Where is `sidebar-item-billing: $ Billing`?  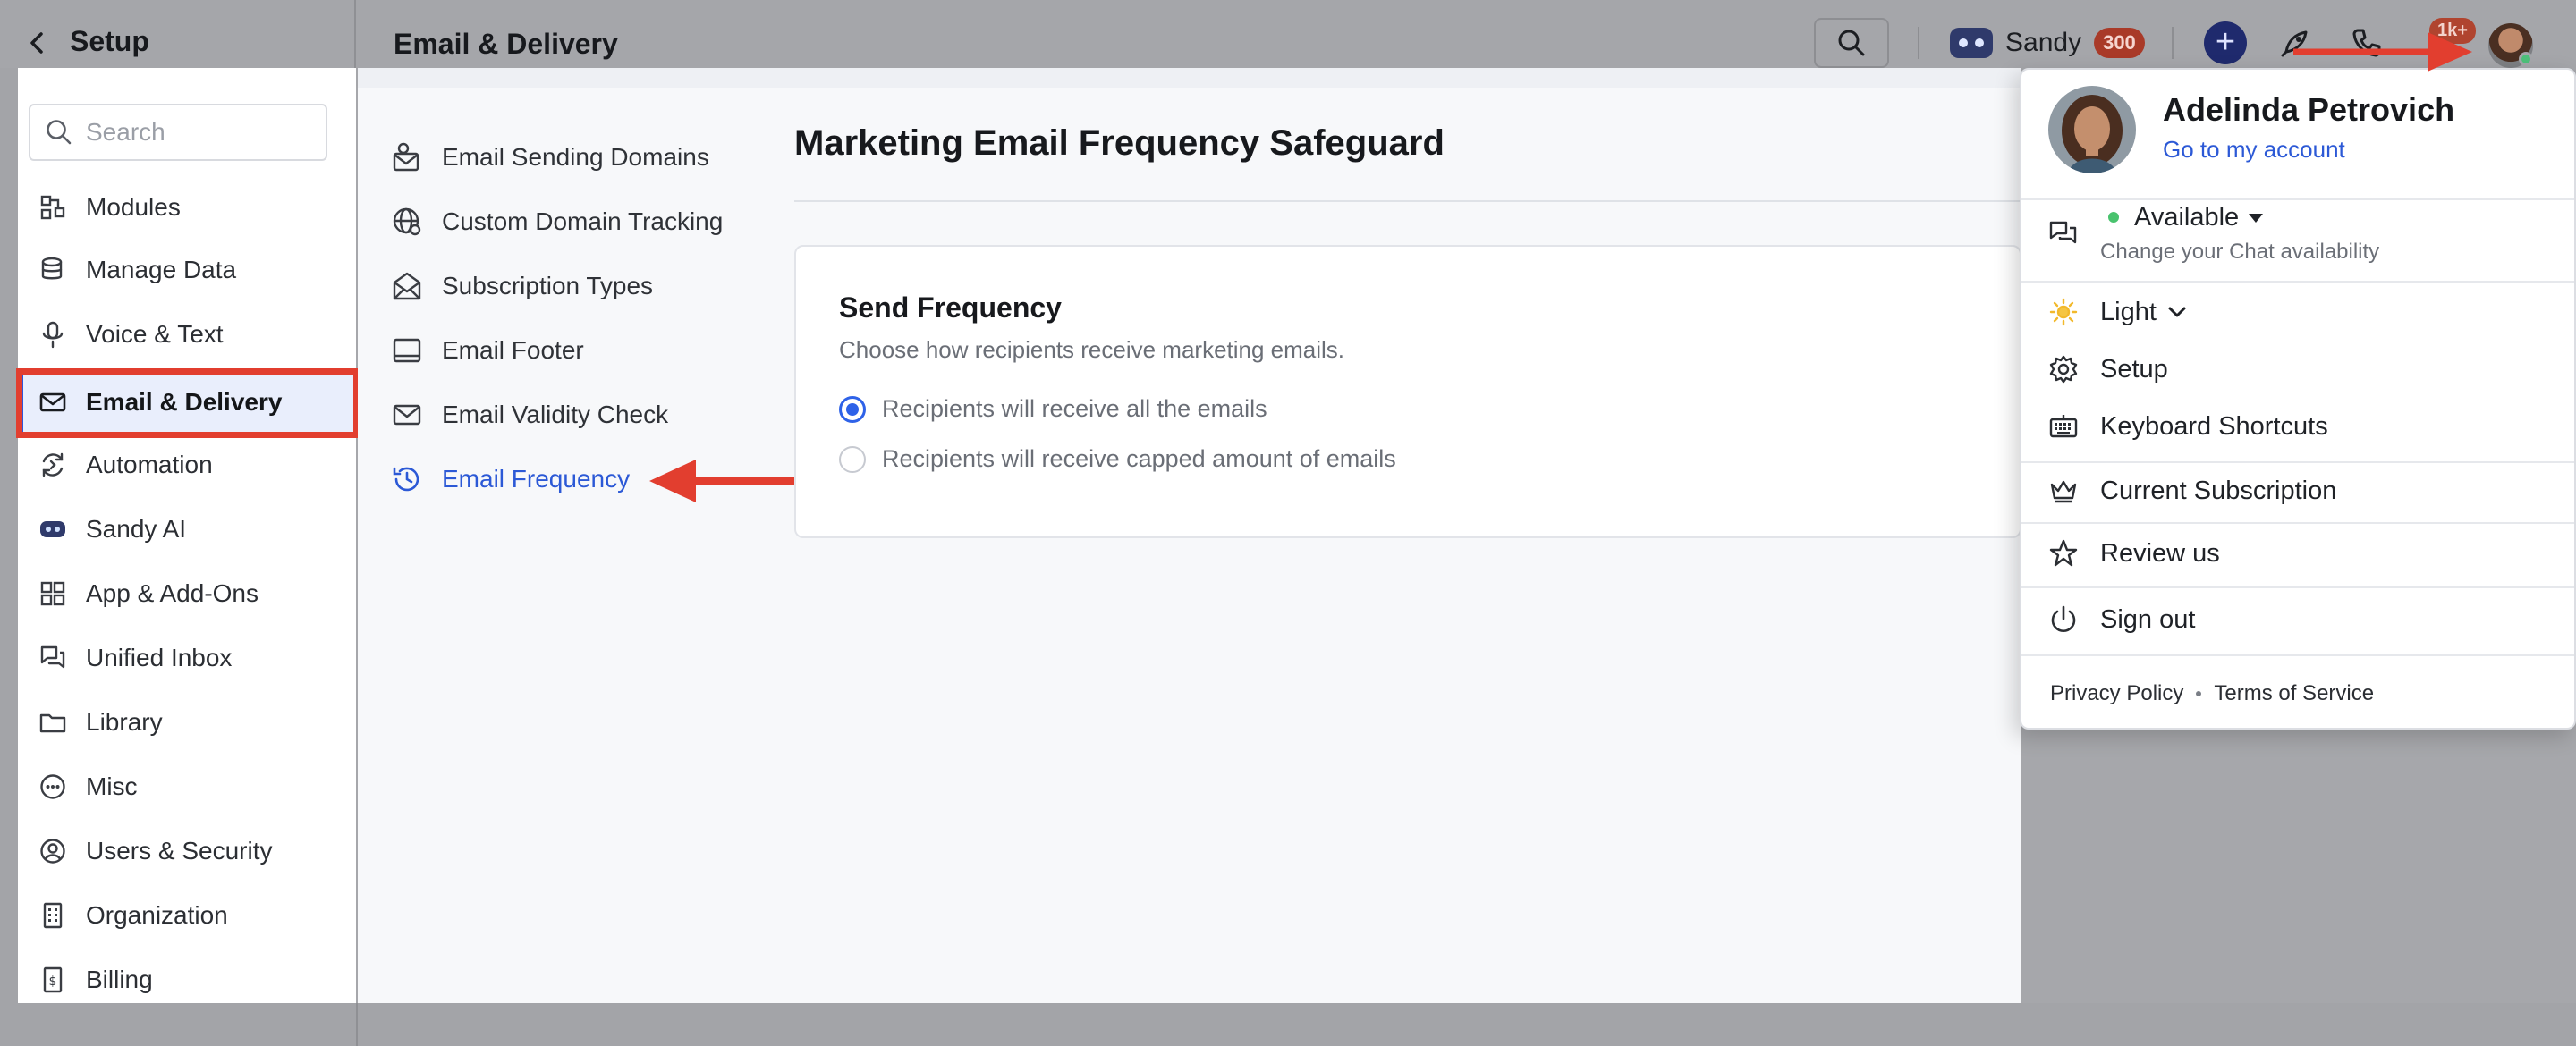 sidebar-item-billing: $ Billing is located at coordinates (187, 980).